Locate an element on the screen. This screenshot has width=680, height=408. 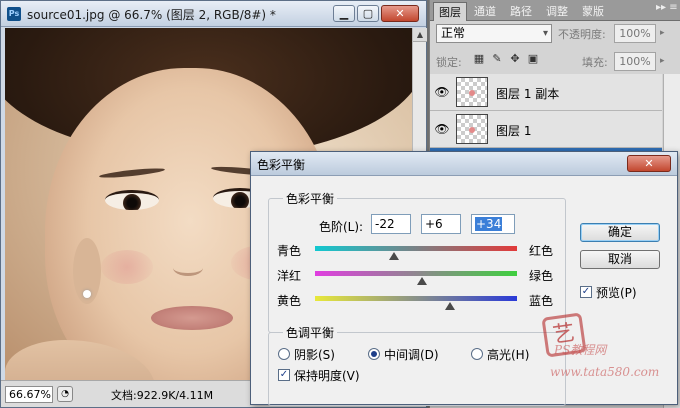
levels-label: 色阶(L): is located at coordinates (341, 227).